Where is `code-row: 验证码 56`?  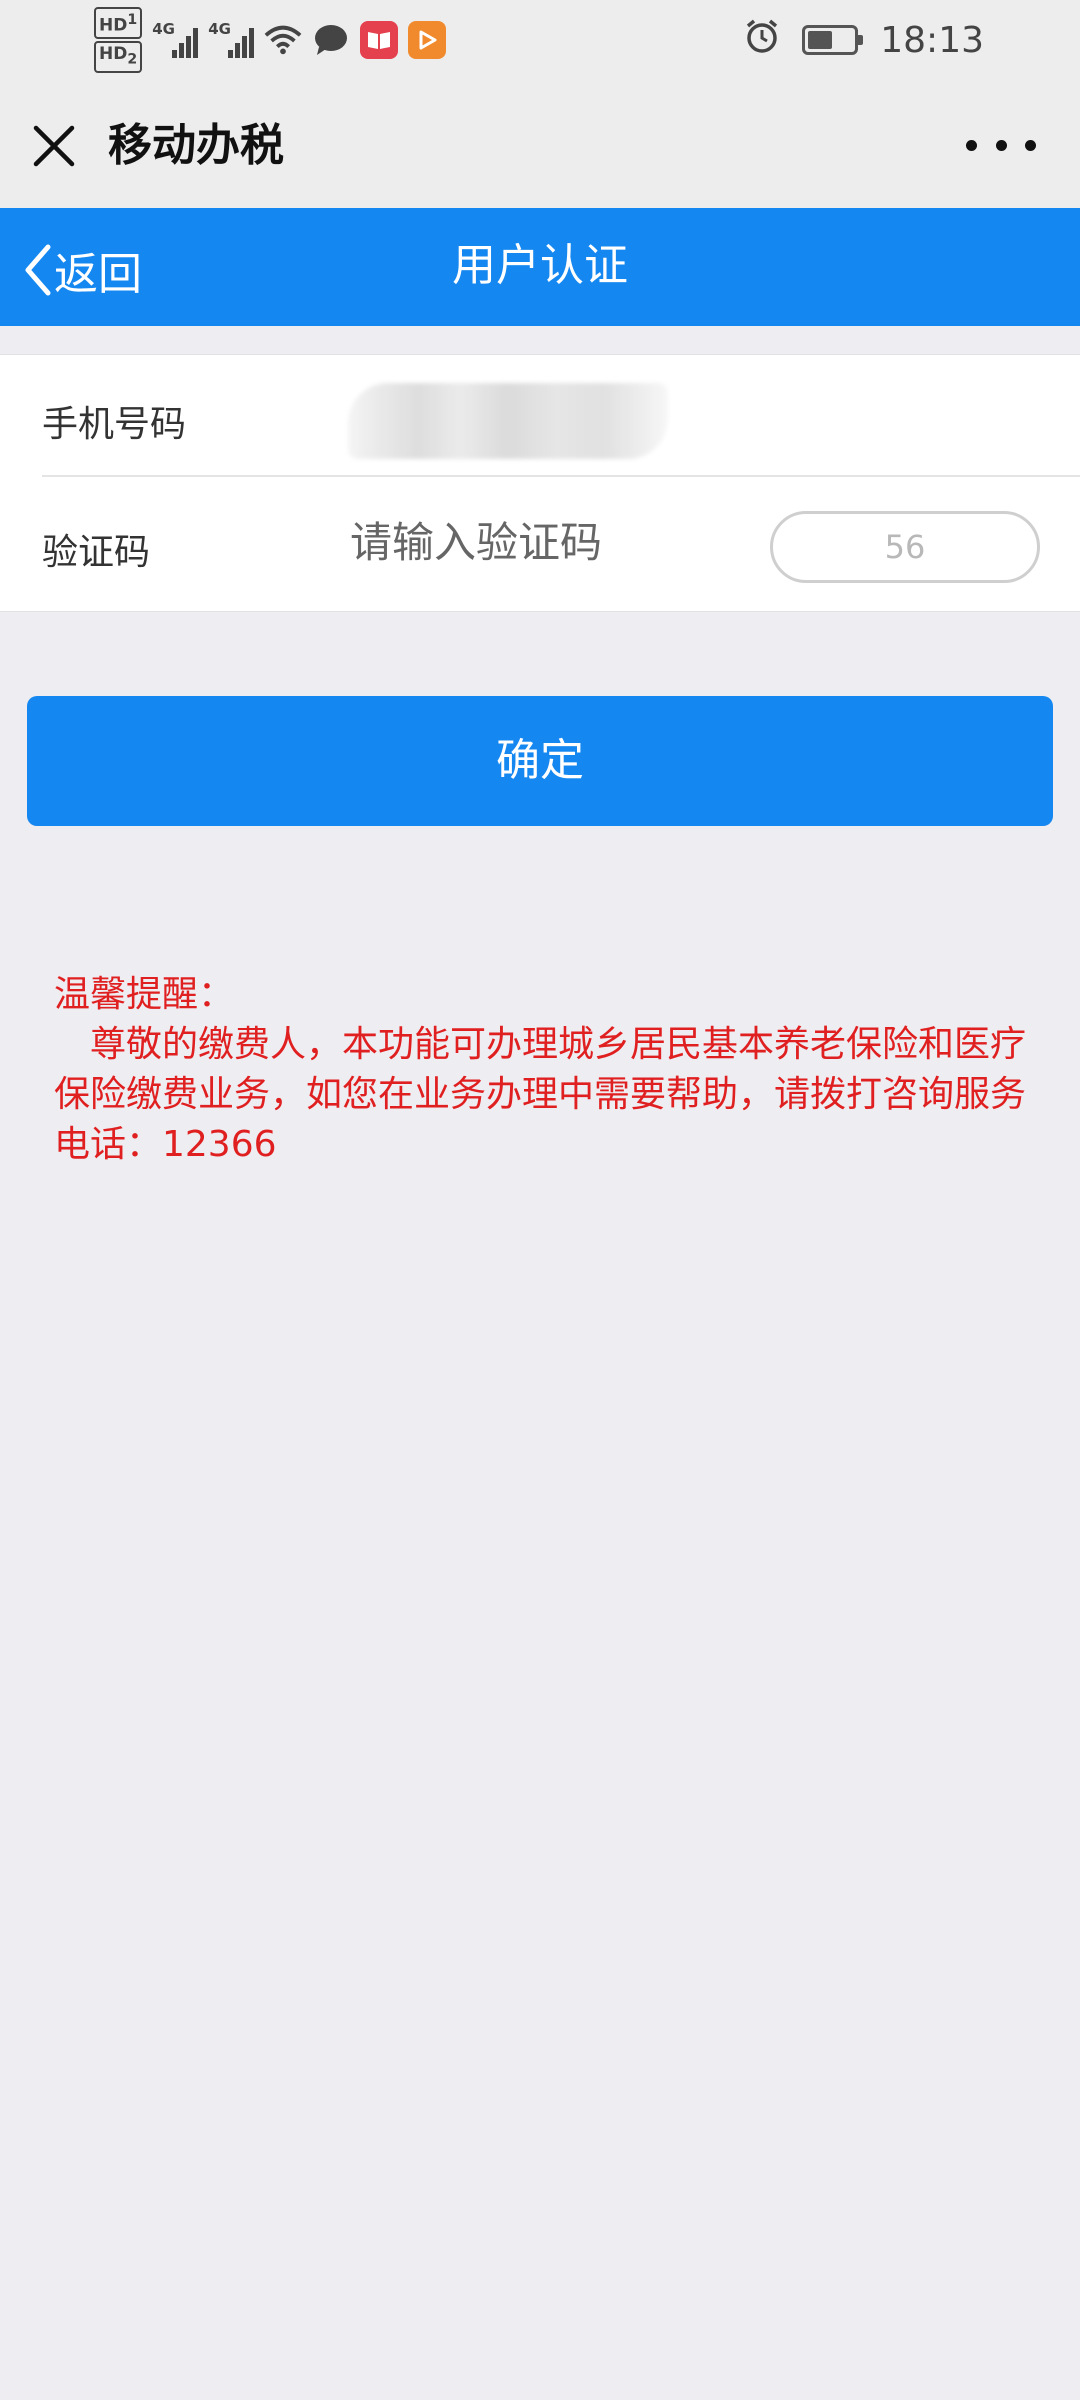 code-row: 验证码 56 is located at coordinates (540, 544).